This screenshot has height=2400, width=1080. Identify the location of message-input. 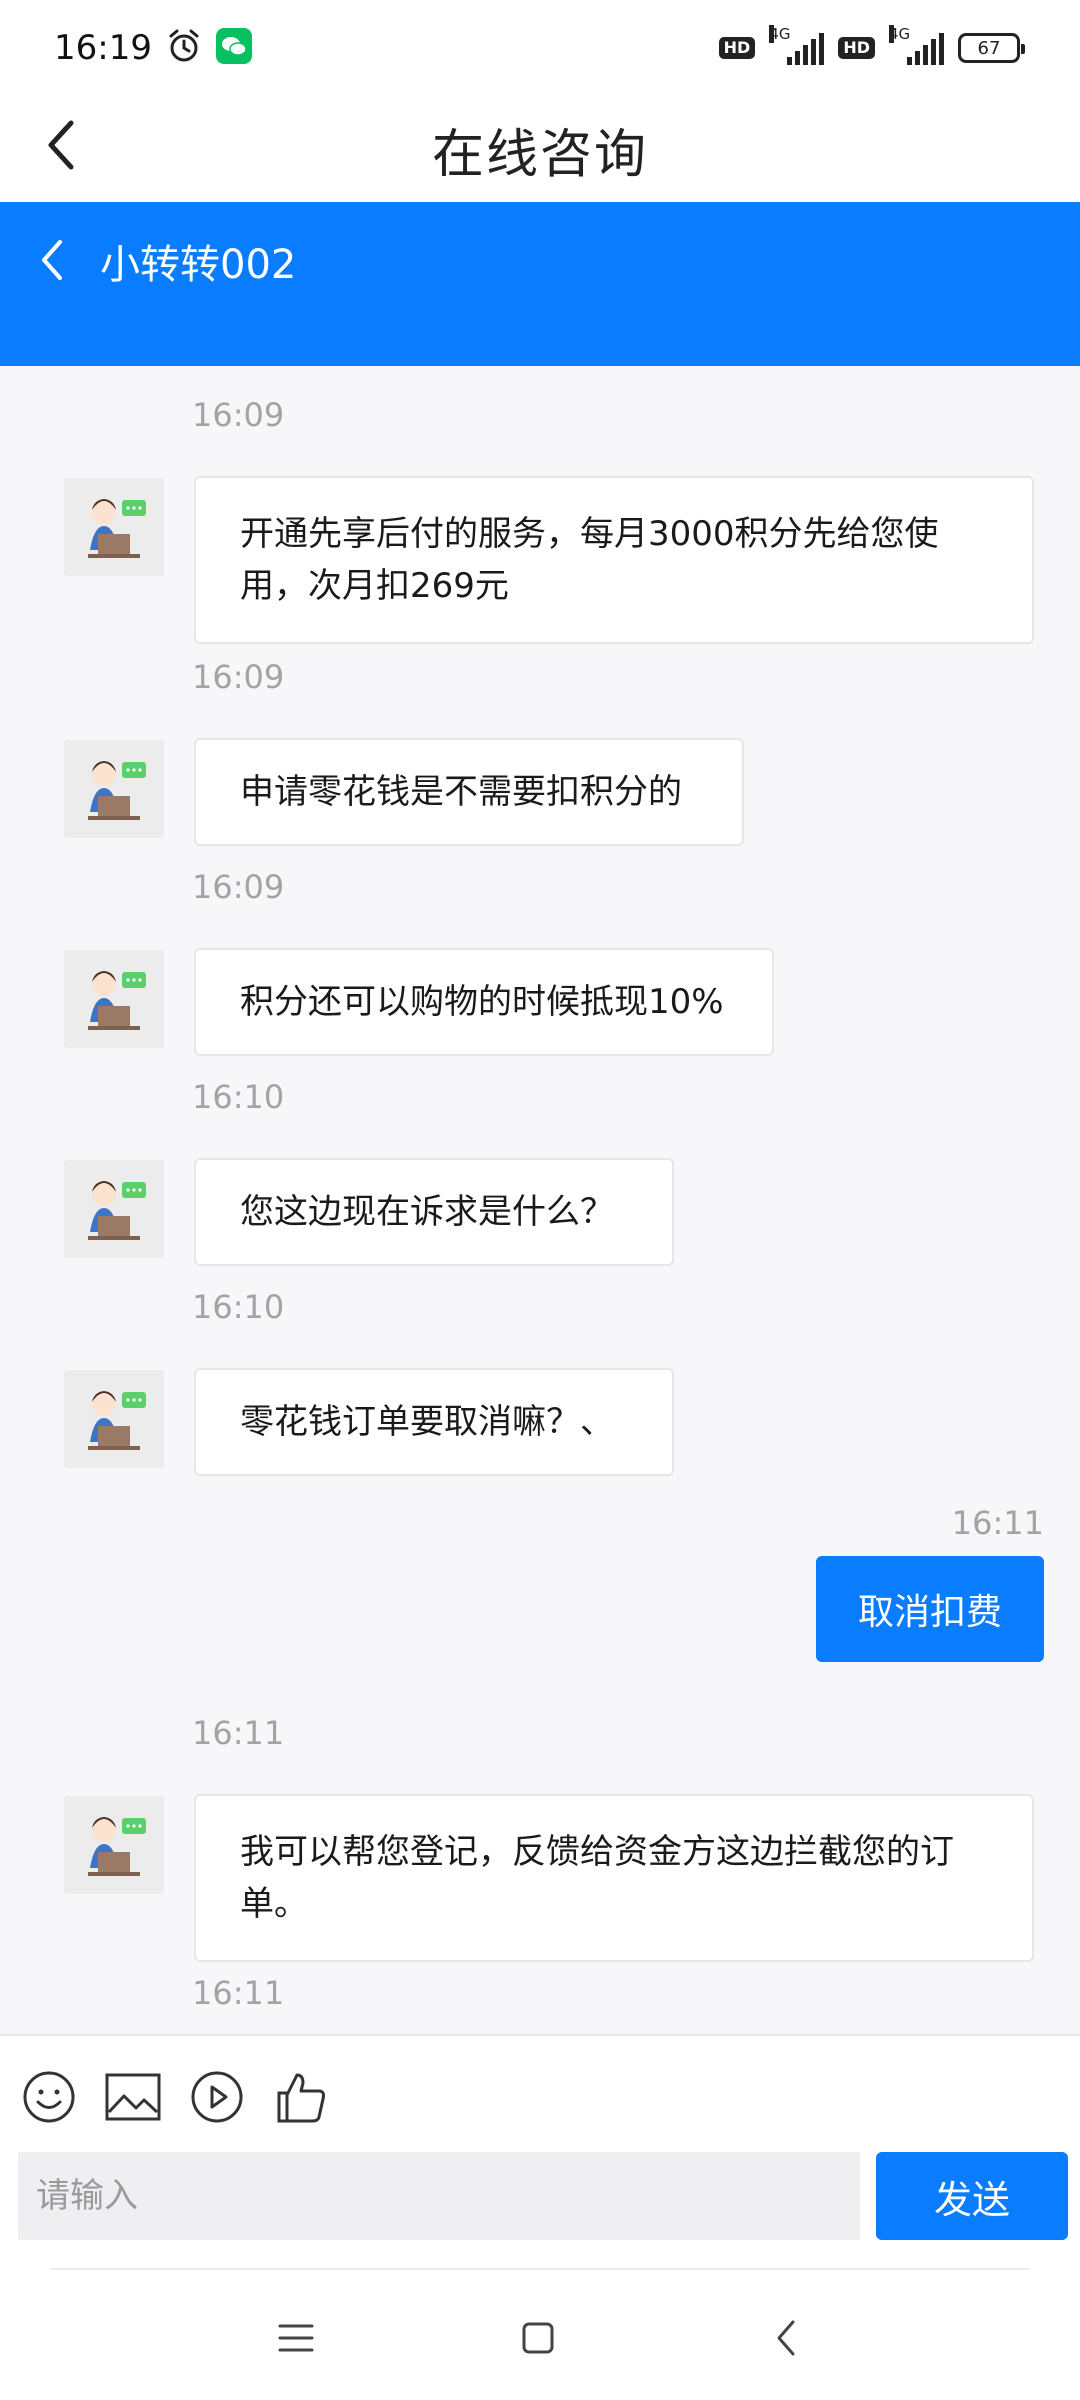
(439, 2196).